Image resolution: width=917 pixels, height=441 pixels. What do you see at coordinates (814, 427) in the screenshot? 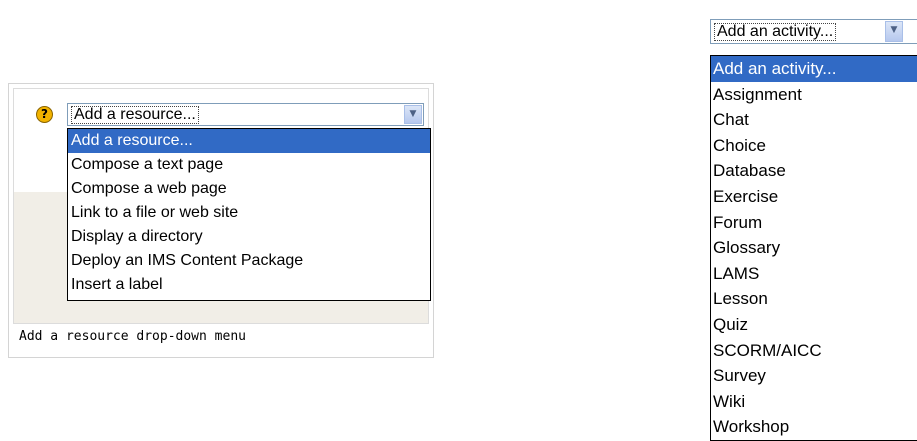
I see `activity-option: Workshop` at bounding box center [814, 427].